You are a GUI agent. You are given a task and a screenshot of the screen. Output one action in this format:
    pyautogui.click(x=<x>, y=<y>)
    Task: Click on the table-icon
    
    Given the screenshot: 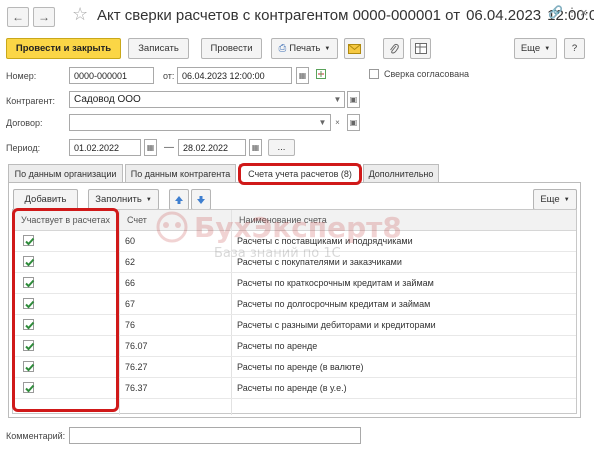 What is the action you would take?
    pyautogui.click(x=420, y=48)
    